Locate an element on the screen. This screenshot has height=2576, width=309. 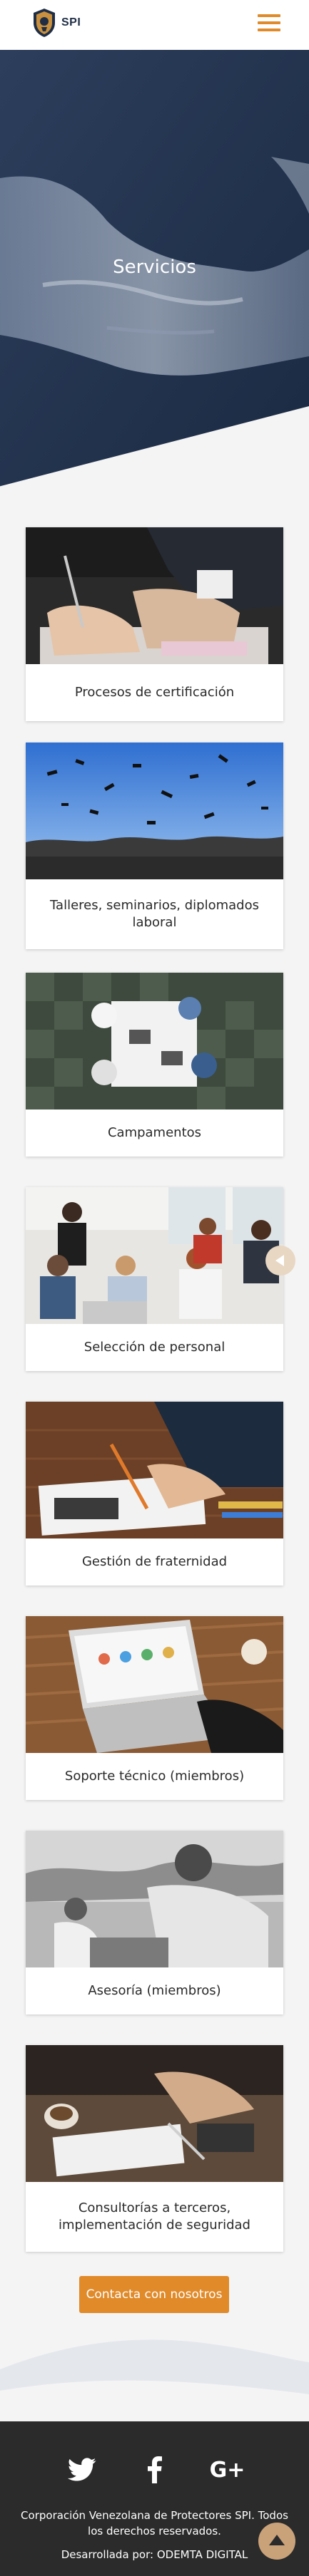
scroll-to-top-button is located at coordinates (276, 2541).